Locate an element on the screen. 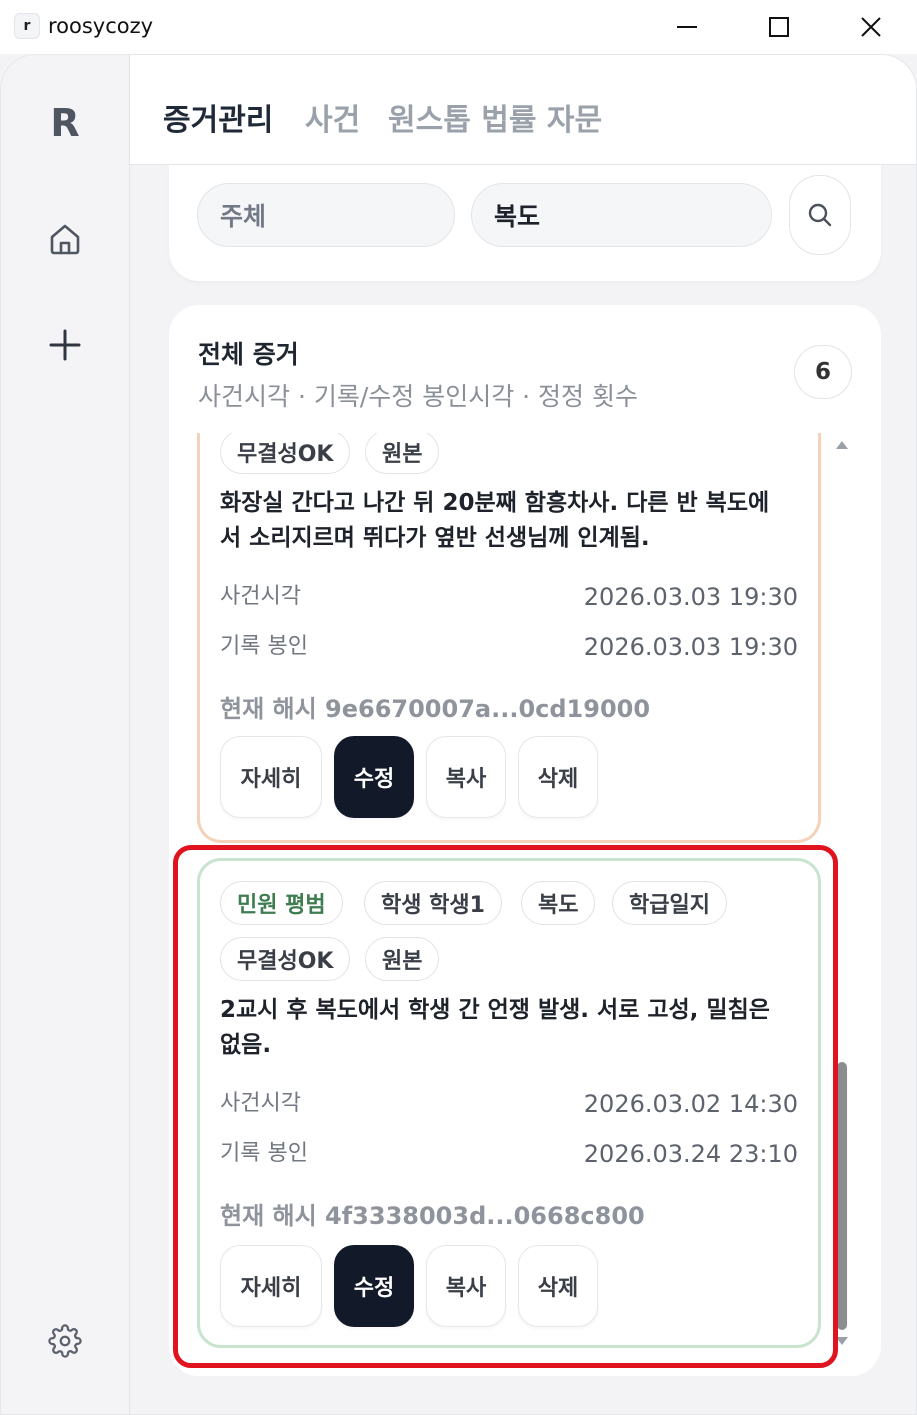  gear-icon is located at coordinates (65, 1341).